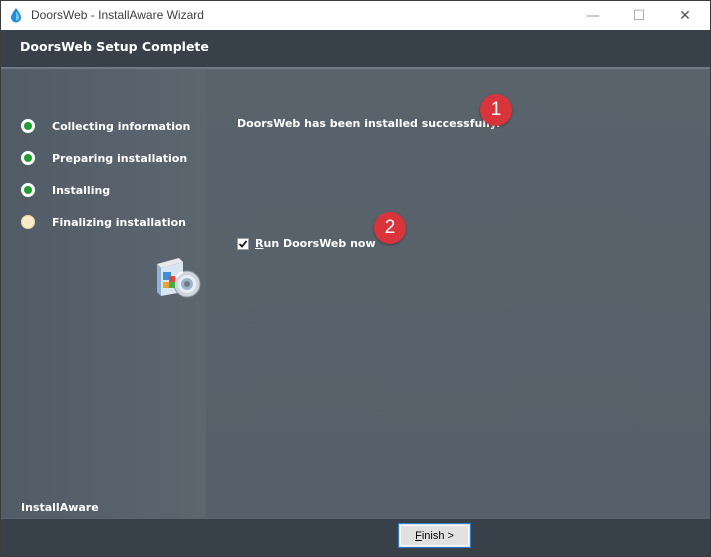 This screenshot has width=711, height=557. What do you see at coordinates (119, 222) in the screenshot?
I see `step-label: Finalizing installation` at bounding box center [119, 222].